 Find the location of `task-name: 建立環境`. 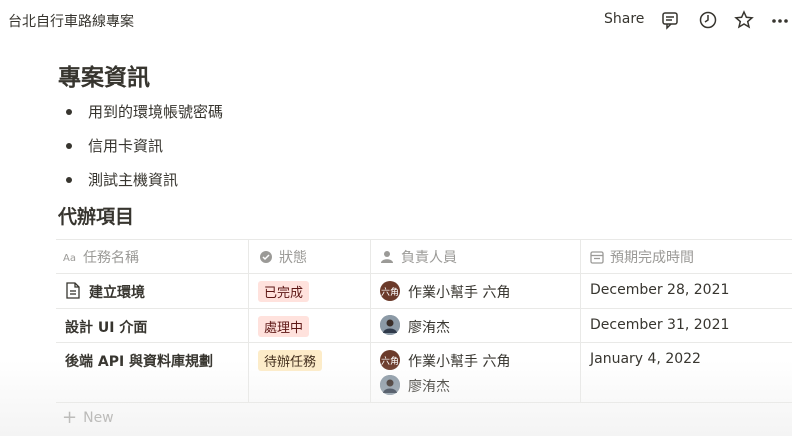

task-name: 建立環境 is located at coordinates (117, 292).